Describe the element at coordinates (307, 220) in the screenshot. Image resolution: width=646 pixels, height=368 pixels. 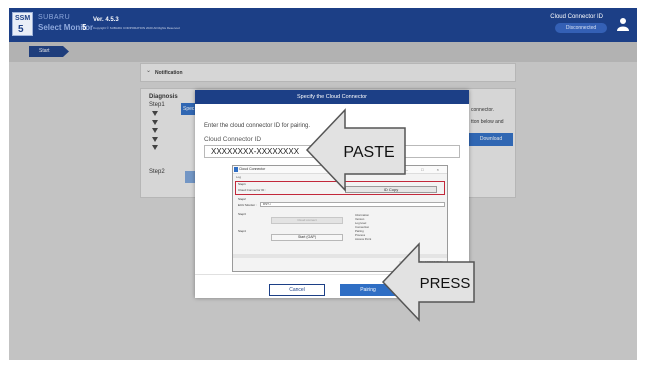
I see `inner-step3-button: Cloud connect` at that location.